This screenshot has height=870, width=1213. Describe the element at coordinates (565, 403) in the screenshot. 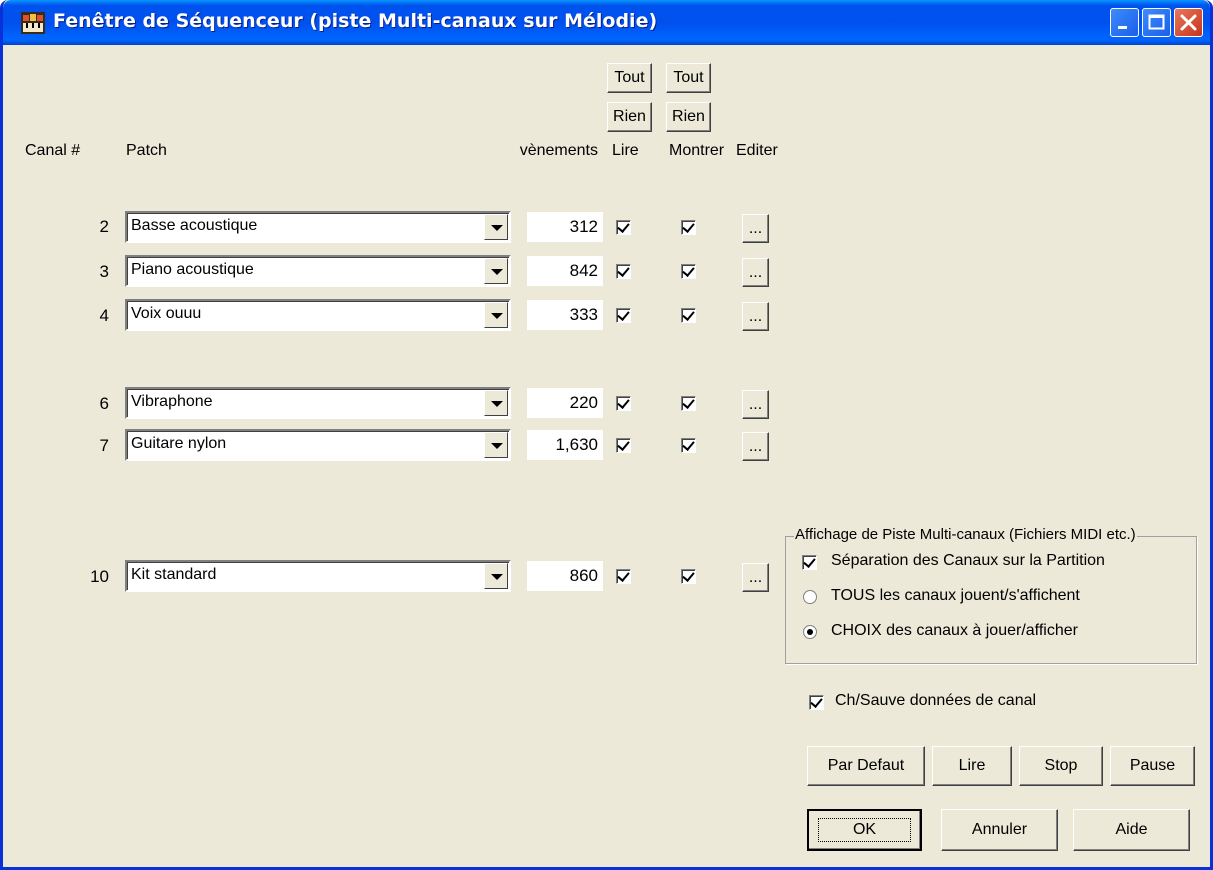

I see `event-count: 220` at that location.